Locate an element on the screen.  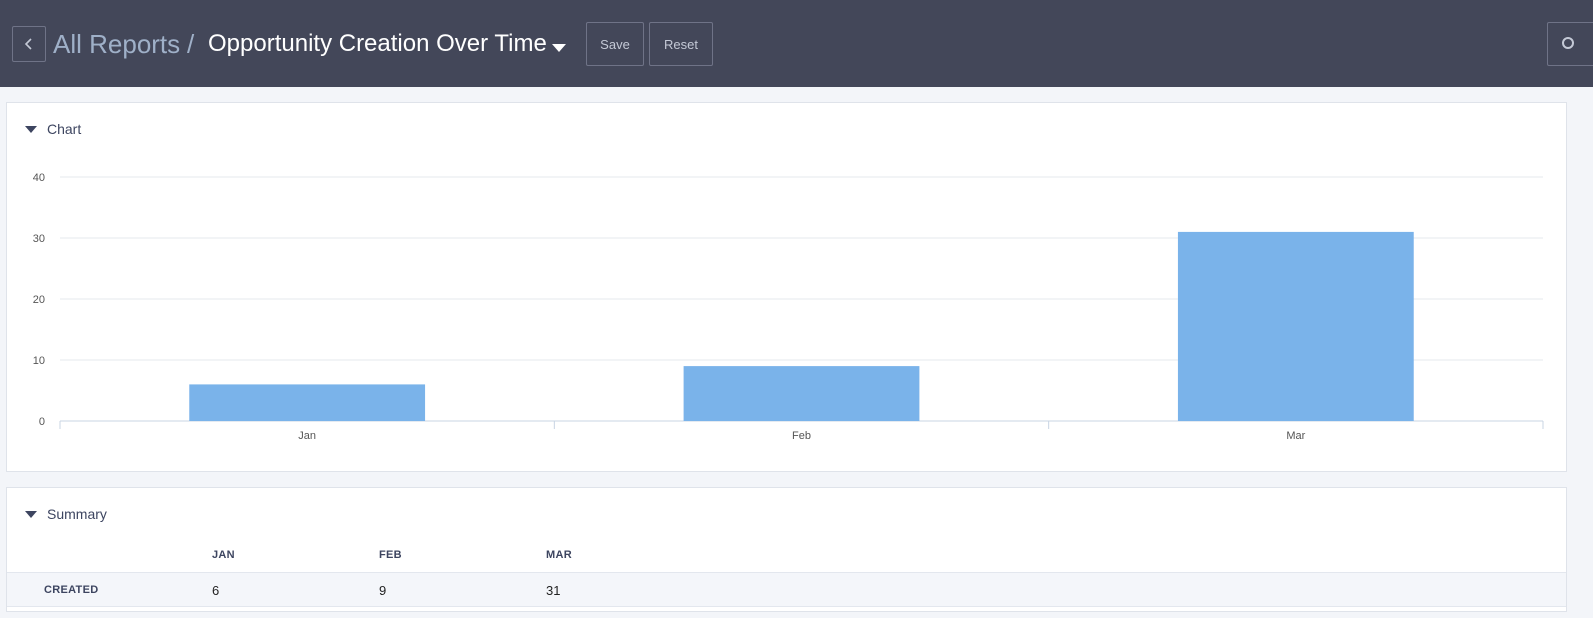
column-header-mar: MAR is located at coordinates (559, 555).